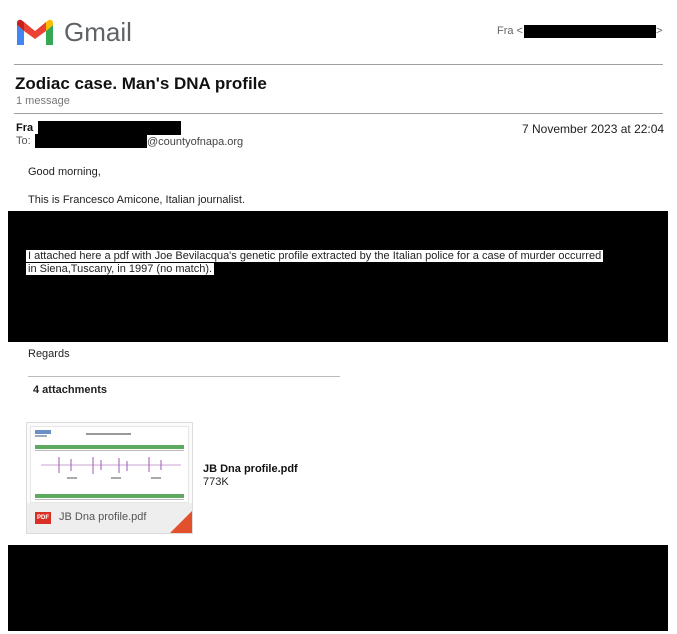 The height and width of the screenshot is (634, 677). What do you see at coordinates (49, 354) in the screenshot?
I see `regards-text: Regards` at bounding box center [49, 354].